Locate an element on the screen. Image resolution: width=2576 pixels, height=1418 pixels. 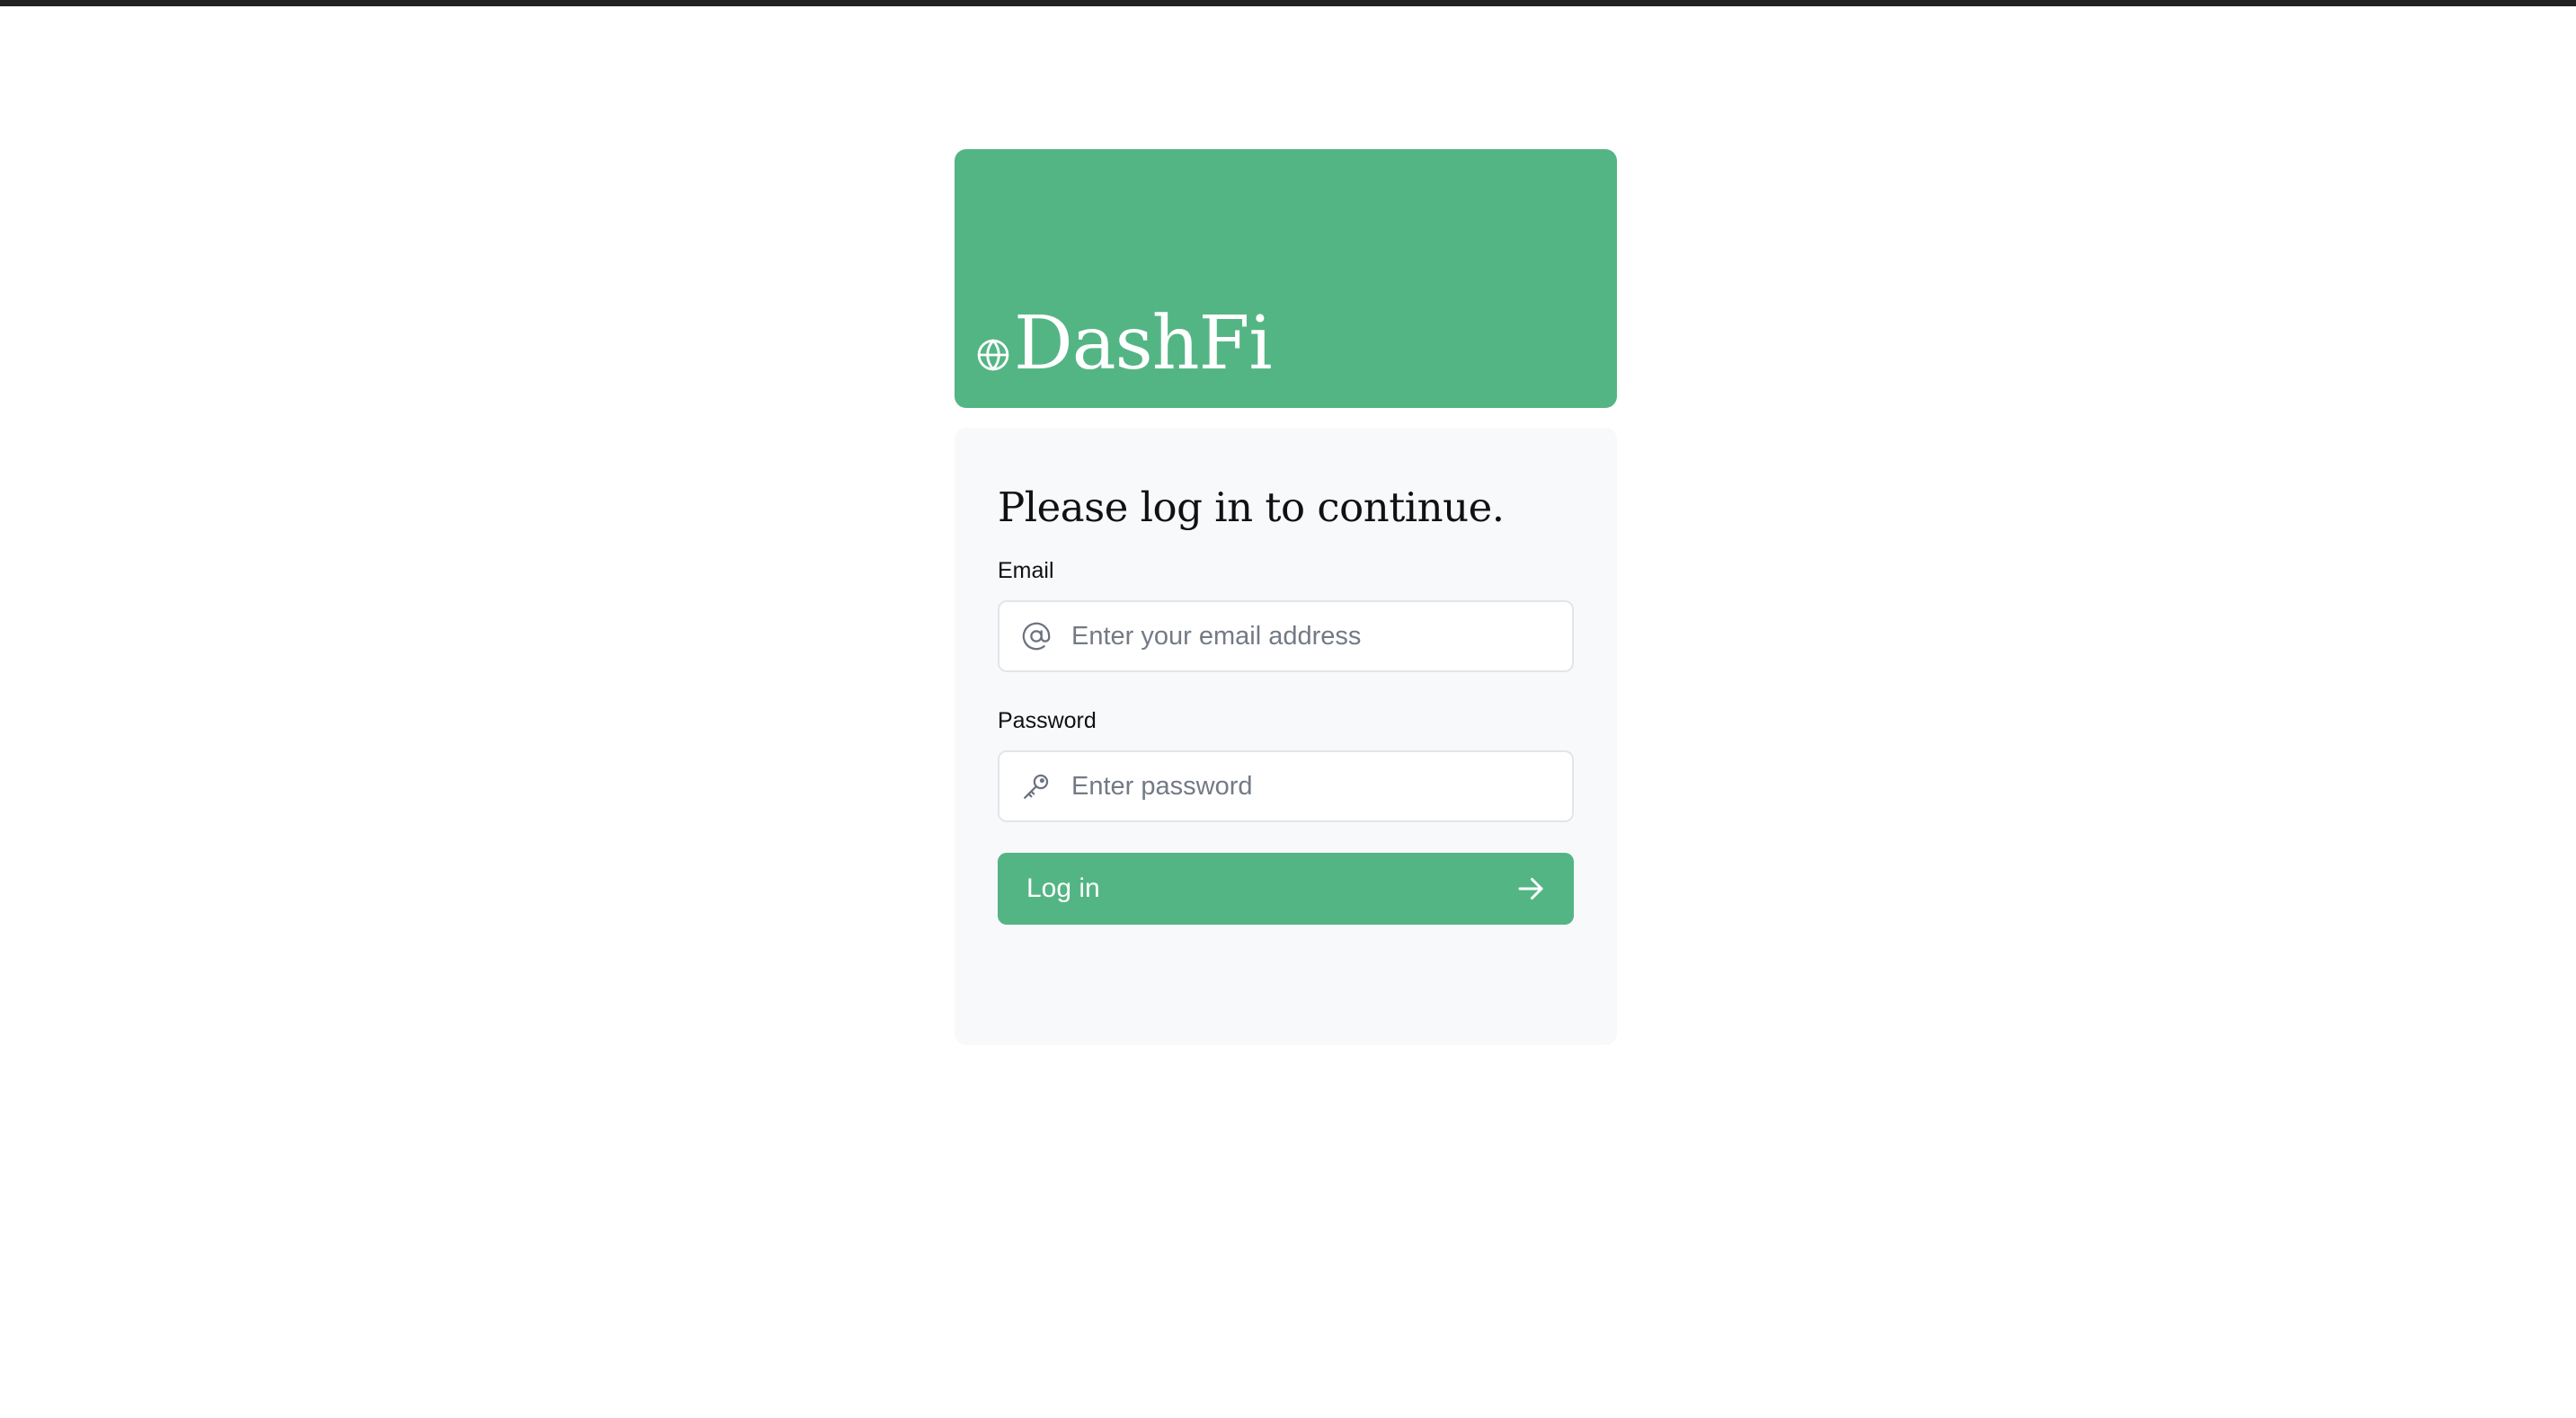
brand-logo: DashFi is located at coordinates (1124, 343).